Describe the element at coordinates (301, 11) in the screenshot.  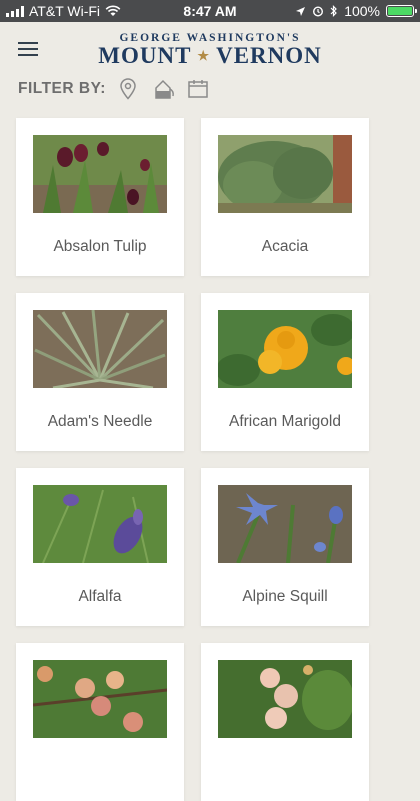
I see `location-arrow-icon` at that location.